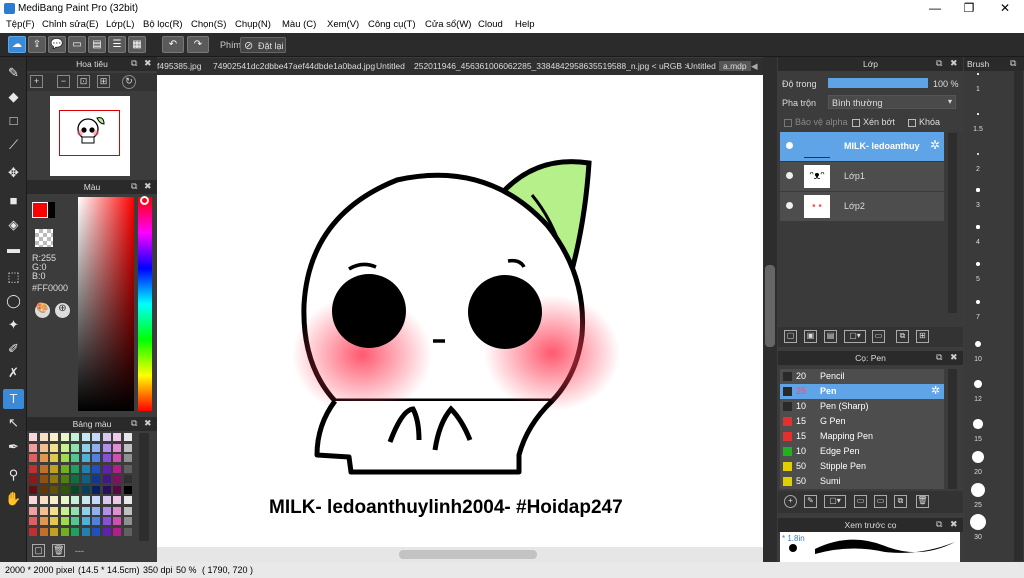 The height and width of the screenshot is (578, 1024). I want to click on brush-folder-icon: ▭, so click(860, 501).